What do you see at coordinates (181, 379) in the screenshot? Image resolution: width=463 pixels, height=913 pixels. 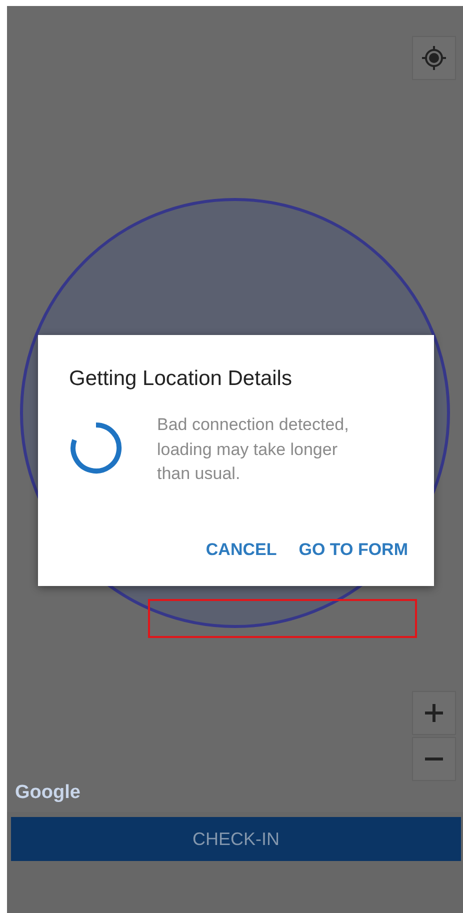 I see `dialog-title: Getting Location Details` at bounding box center [181, 379].